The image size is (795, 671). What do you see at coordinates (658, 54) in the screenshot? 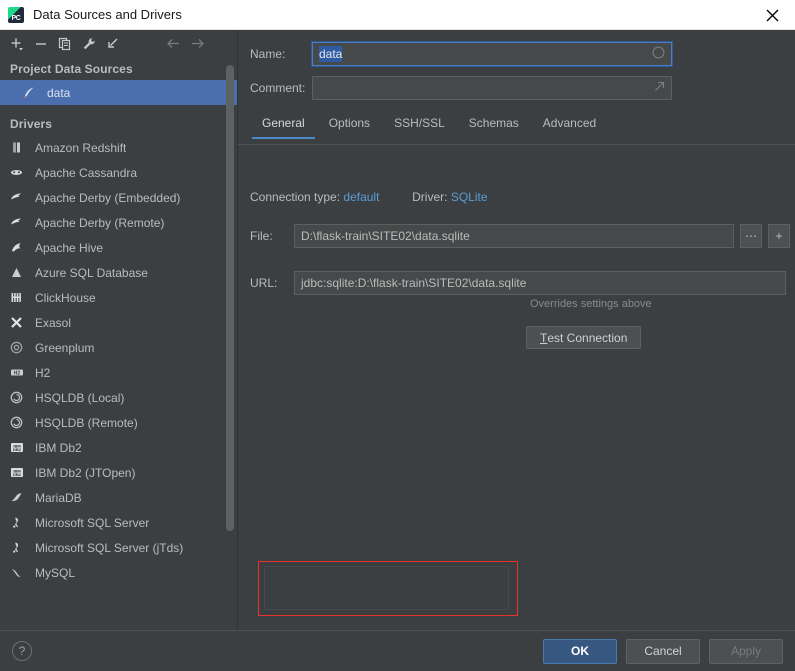
I see `color-indicator-icon` at bounding box center [658, 54].